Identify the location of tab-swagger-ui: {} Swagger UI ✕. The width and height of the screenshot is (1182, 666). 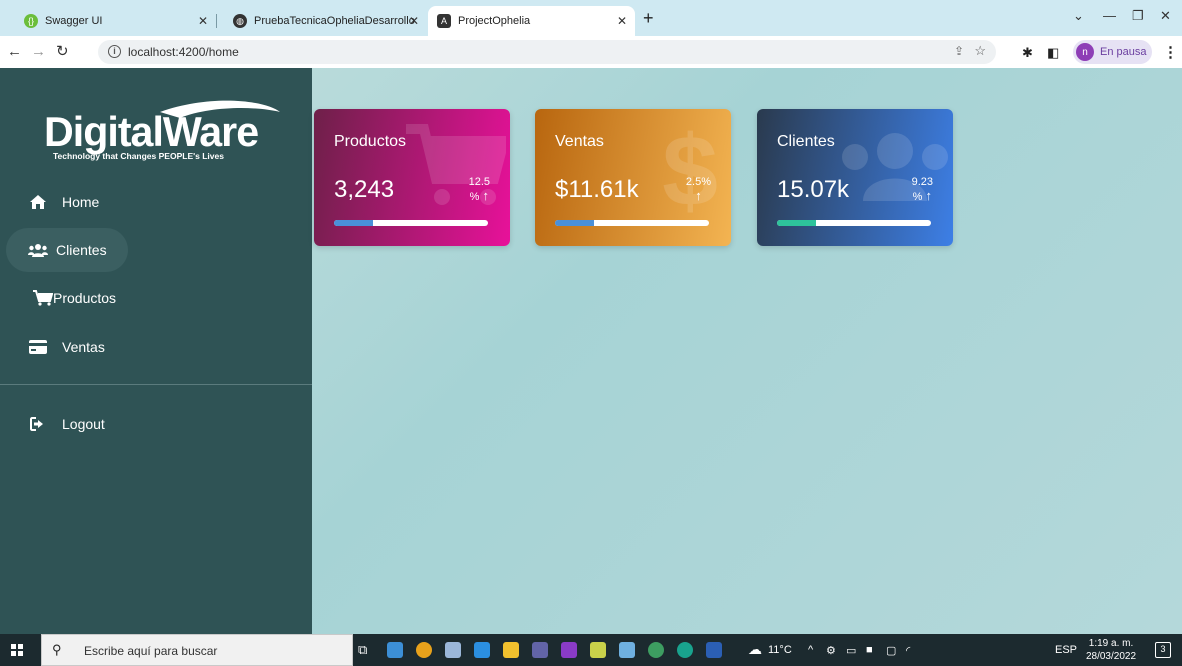
(111, 21).